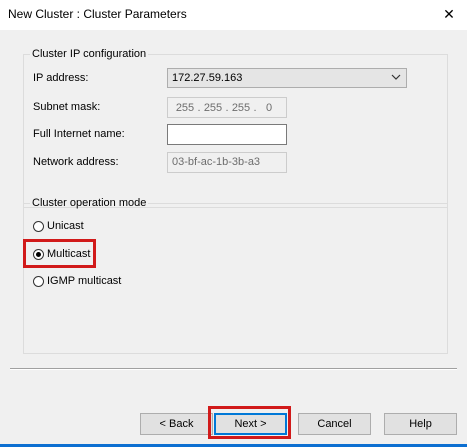 This screenshot has width=467, height=447. What do you see at coordinates (84, 281) in the screenshot?
I see `radio-igmp-multicast-label: IGMP multicast` at bounding box center [84, 281].